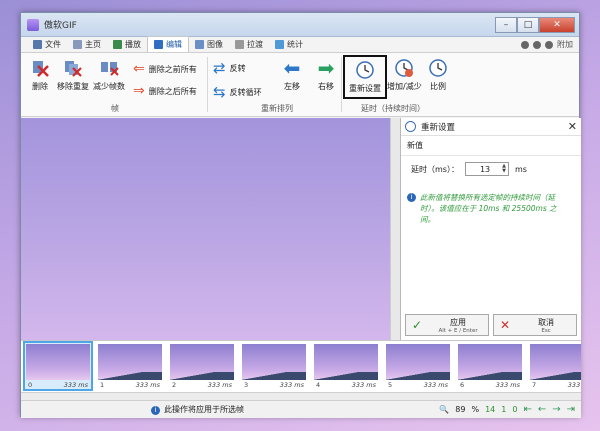 The image size is (600, 431). I want to click on transition-icon, so click(239, 44).